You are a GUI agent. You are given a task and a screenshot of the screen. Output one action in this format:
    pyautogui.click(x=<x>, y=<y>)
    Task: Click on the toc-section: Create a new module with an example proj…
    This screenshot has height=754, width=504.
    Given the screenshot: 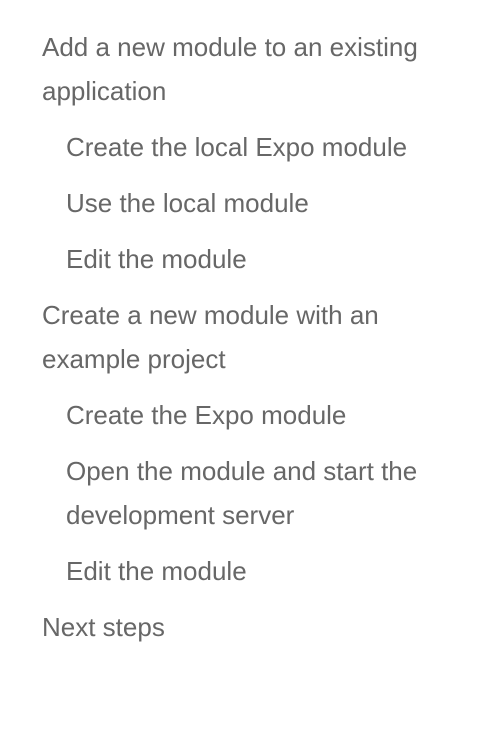 What is the action you would take?
    pyautogui.click(x=258, y=343)
    